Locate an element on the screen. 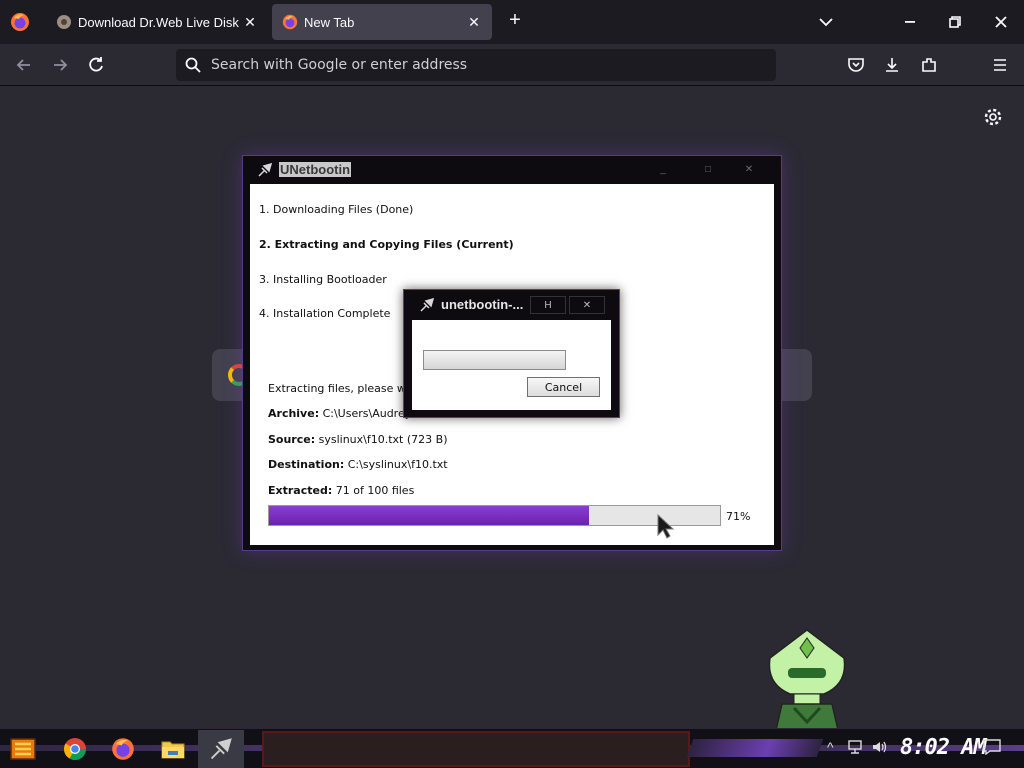 The image size is (1024, 768). dialog-progress-bar is located at coordinates (494, 360).